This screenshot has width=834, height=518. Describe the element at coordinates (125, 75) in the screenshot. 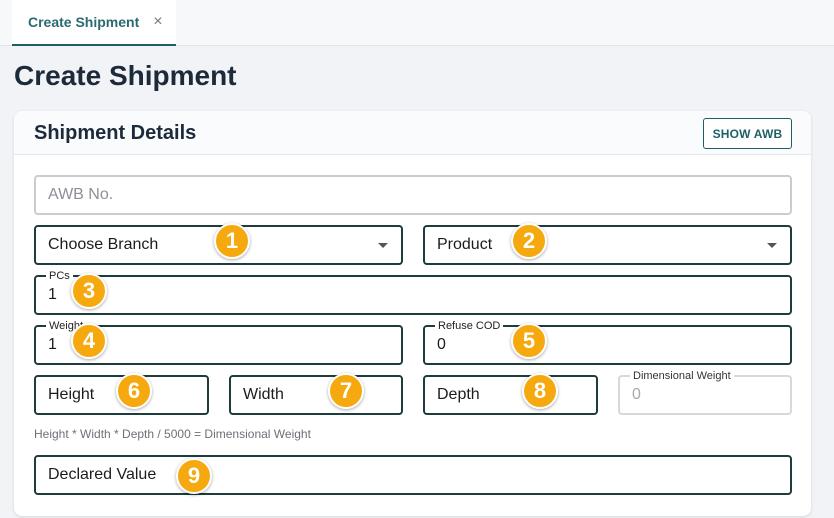

I see `page-title: Create Shipment` at that location.